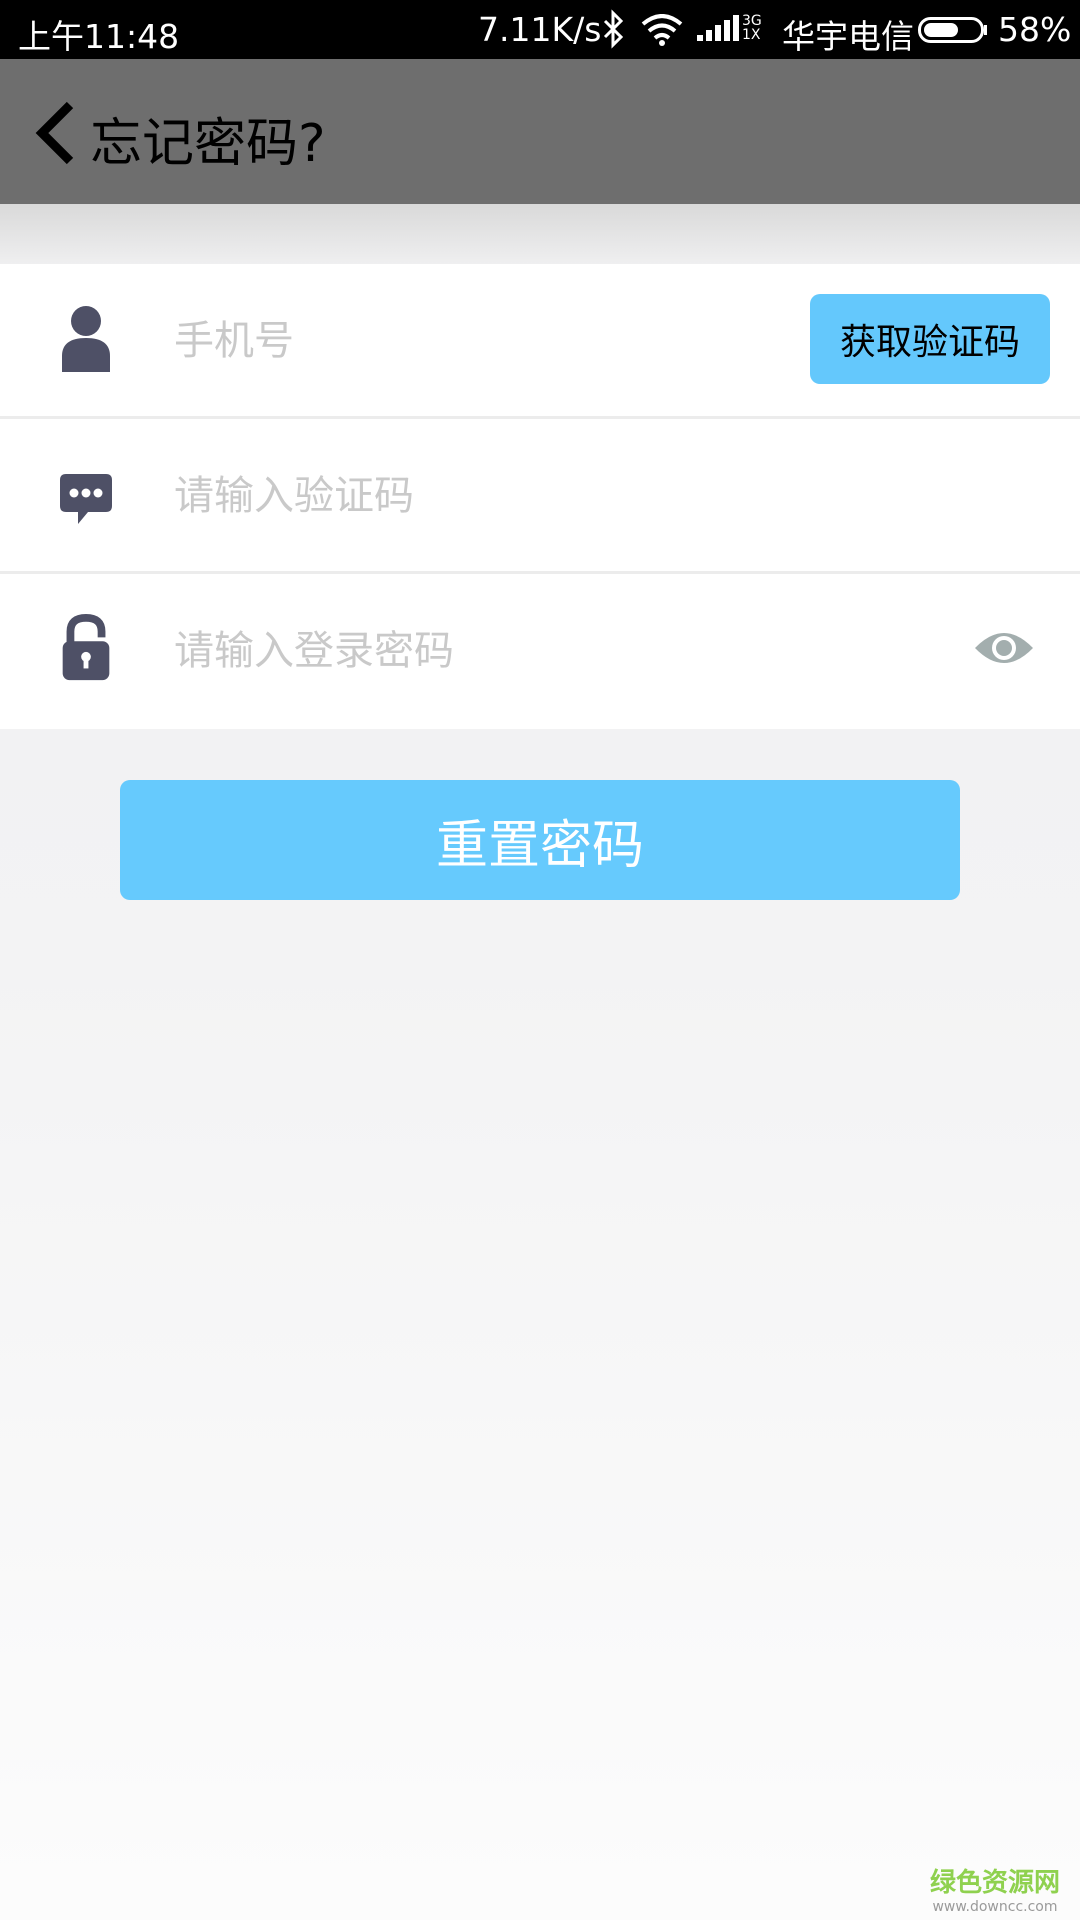  I want to click on network-type: 3G 1X, so click(756, 28).